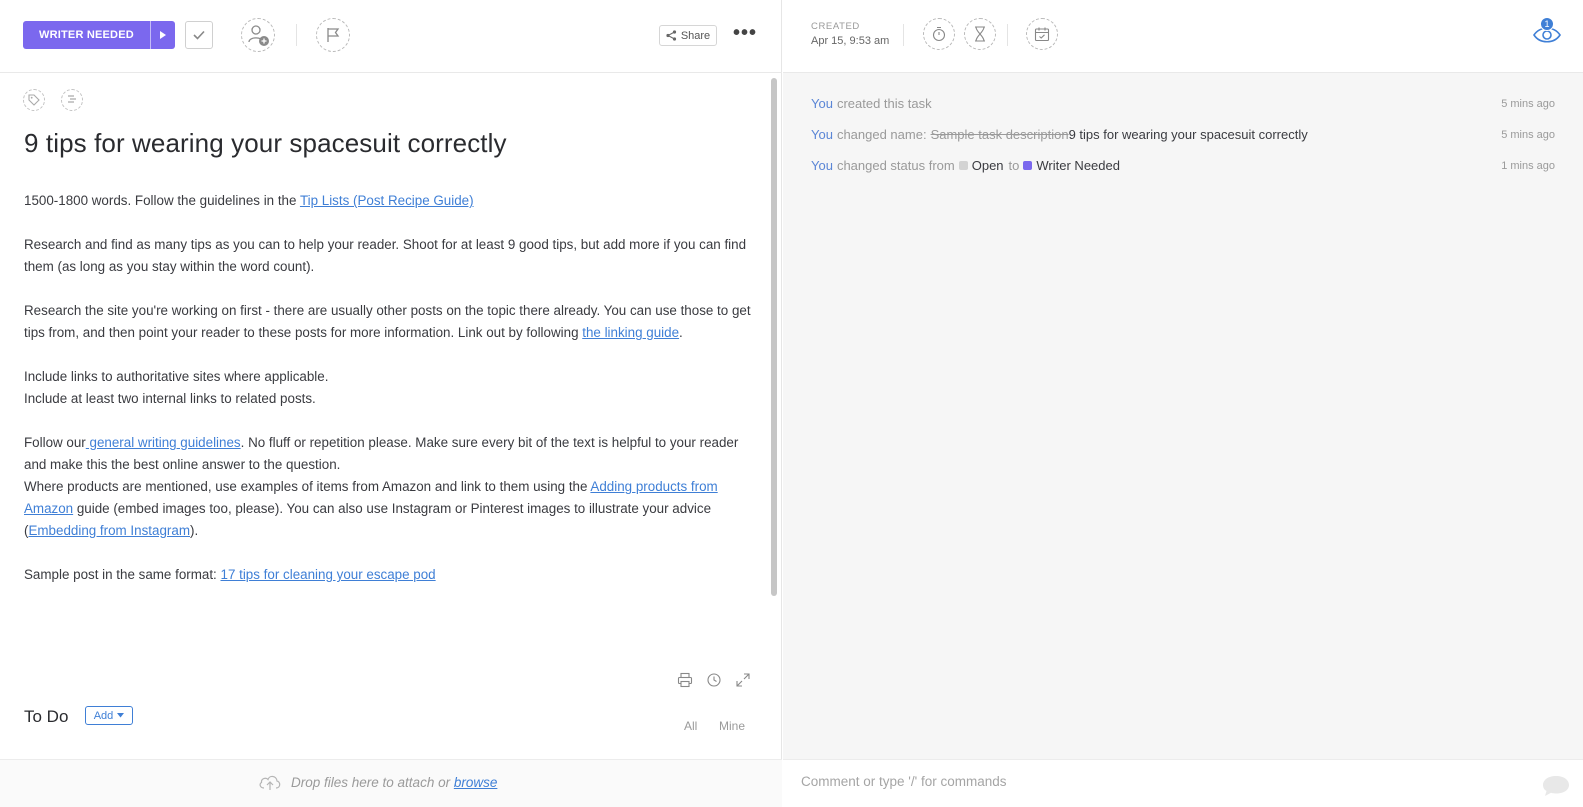 The image size is (1583, 807). I want to click on time-tracking-button, so click(939, 34).